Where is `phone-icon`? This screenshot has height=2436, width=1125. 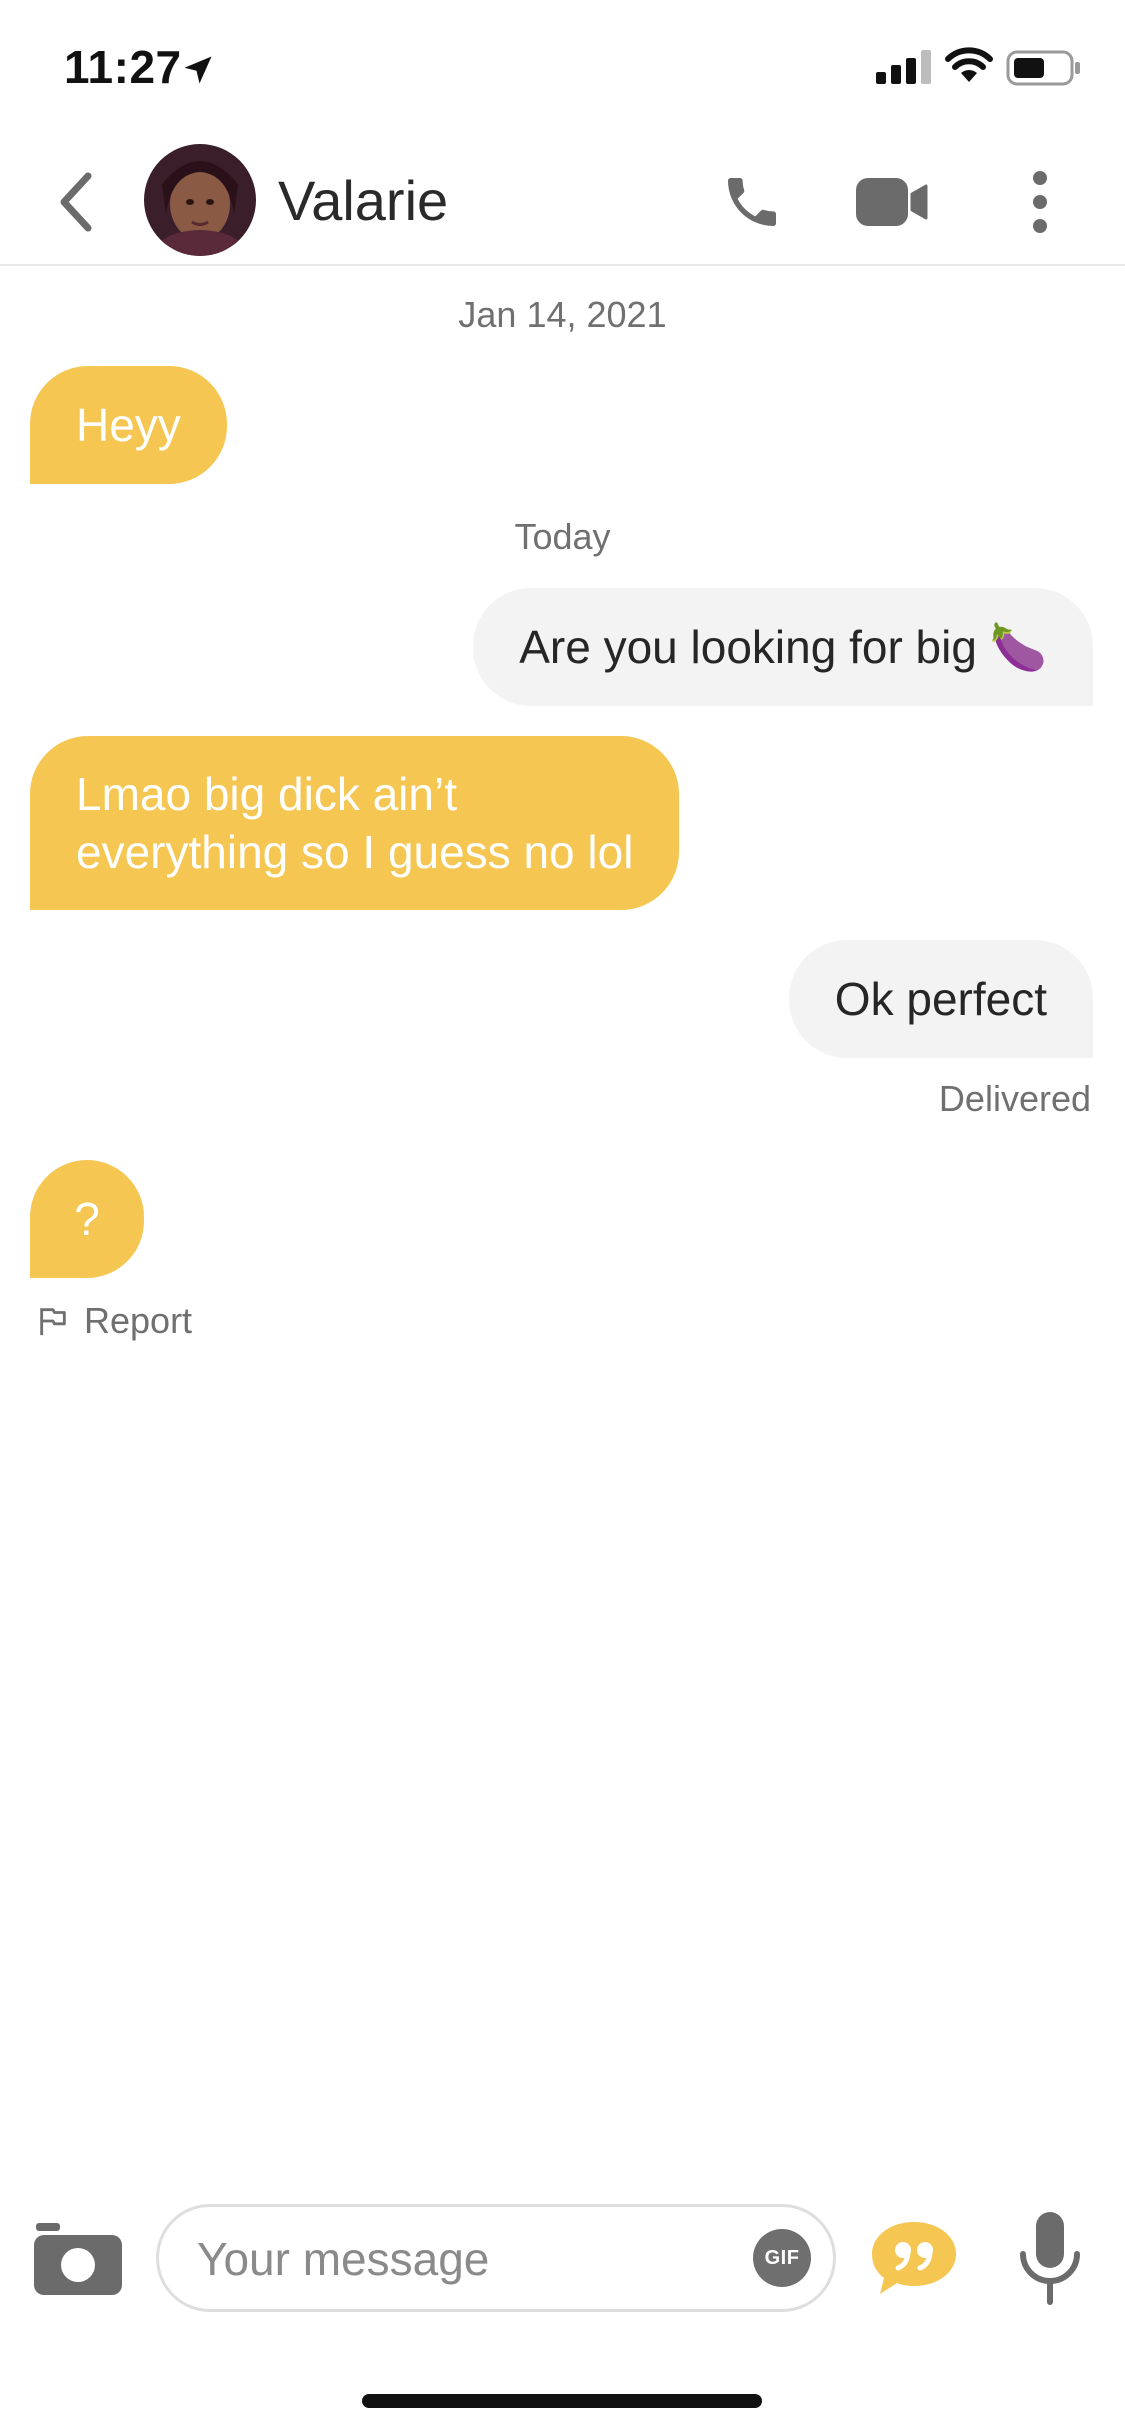 phone-icon is located at coordinates (752, 202).